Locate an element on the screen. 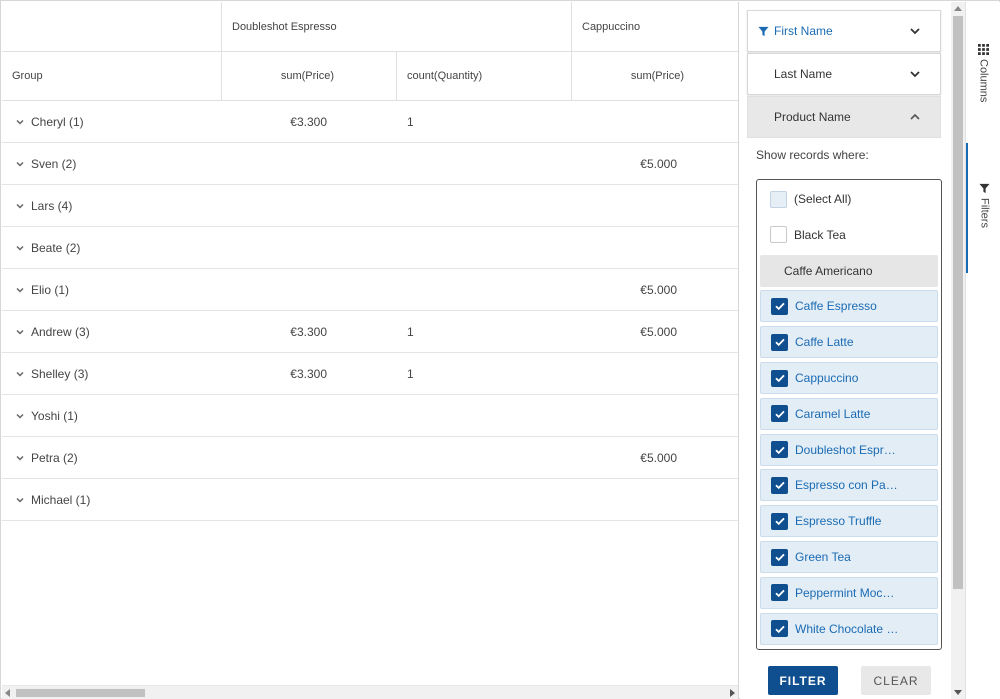 This screenshot has height=699, width=1000. tab-filters-label: Filters is located at coordinates (984, 213).